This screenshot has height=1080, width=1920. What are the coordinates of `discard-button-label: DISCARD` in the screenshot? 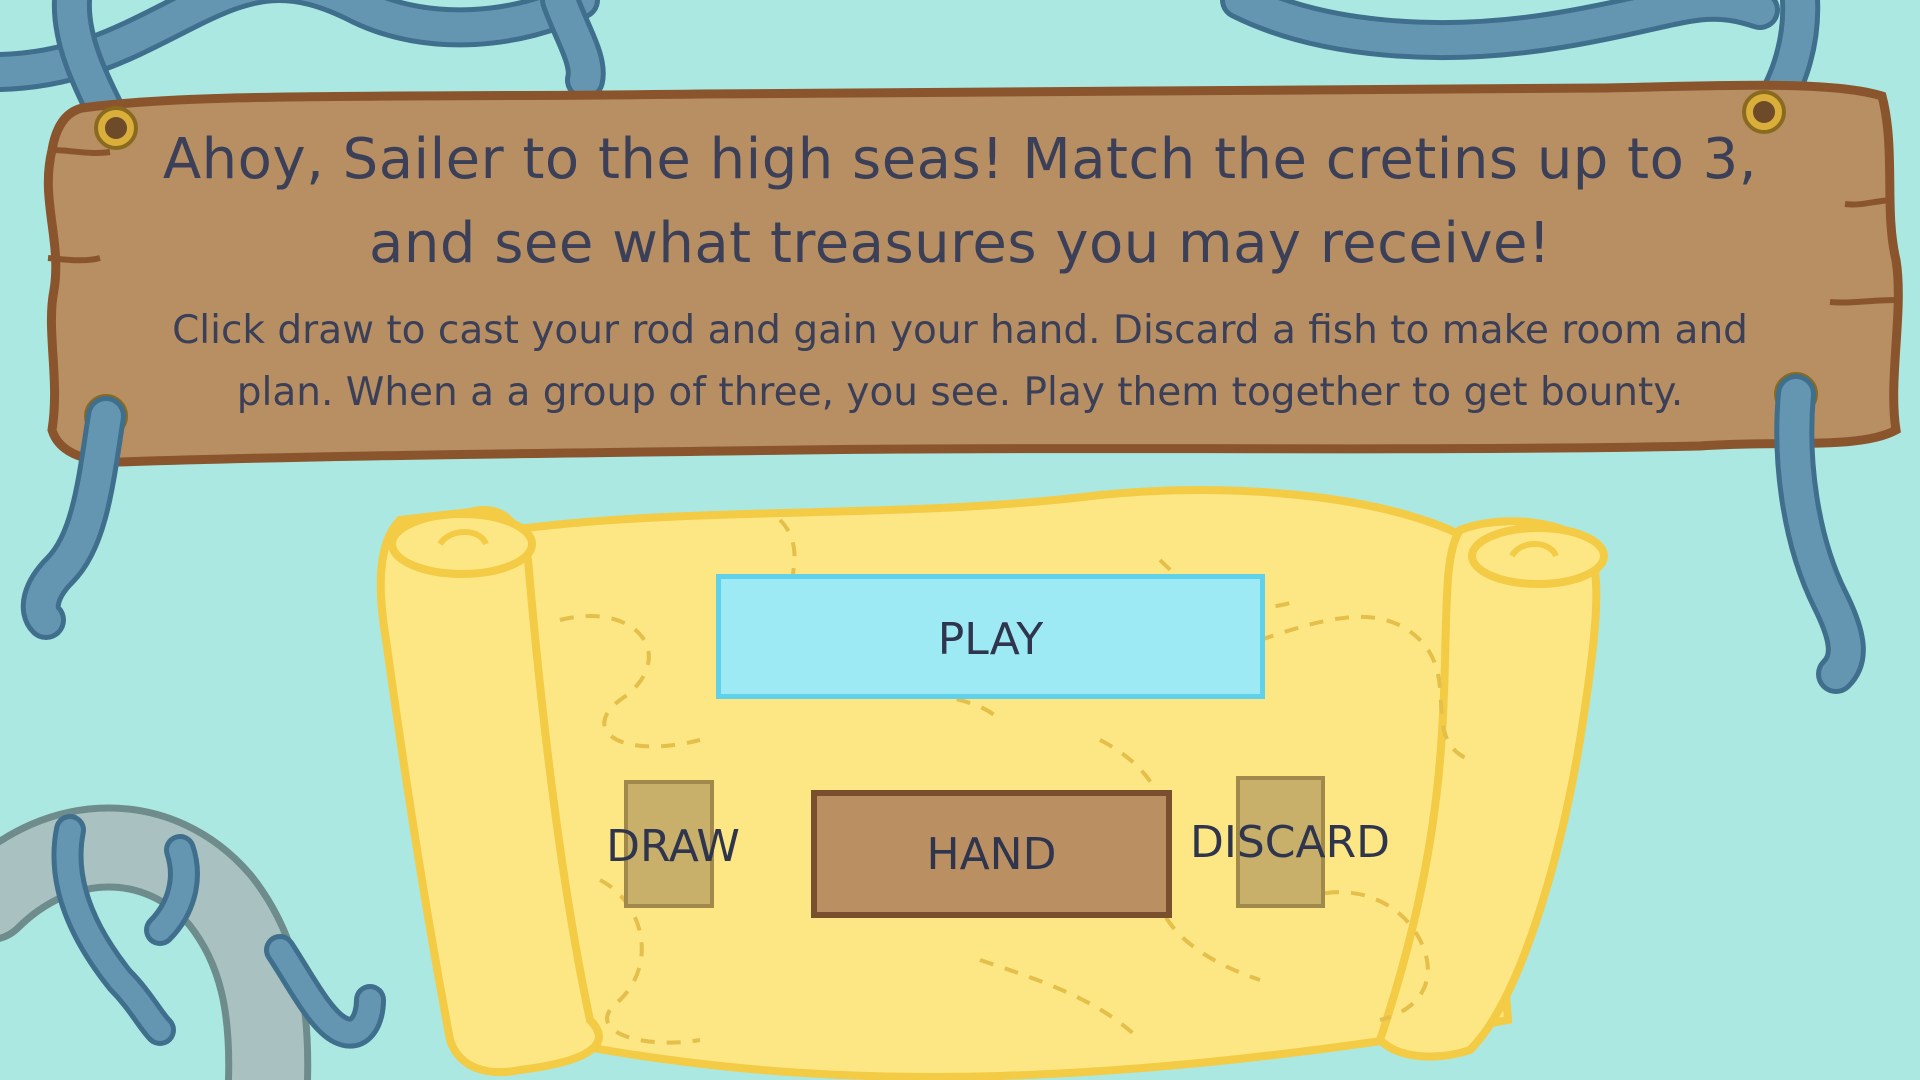 It's located at (1290, 843).